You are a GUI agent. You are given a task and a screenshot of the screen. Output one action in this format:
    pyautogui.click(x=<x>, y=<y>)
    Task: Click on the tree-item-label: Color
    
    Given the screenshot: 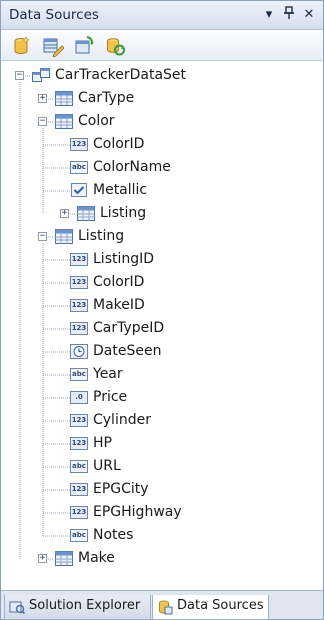 What is the action you would take?
    pyautogui.click(x=96, y=121)
    